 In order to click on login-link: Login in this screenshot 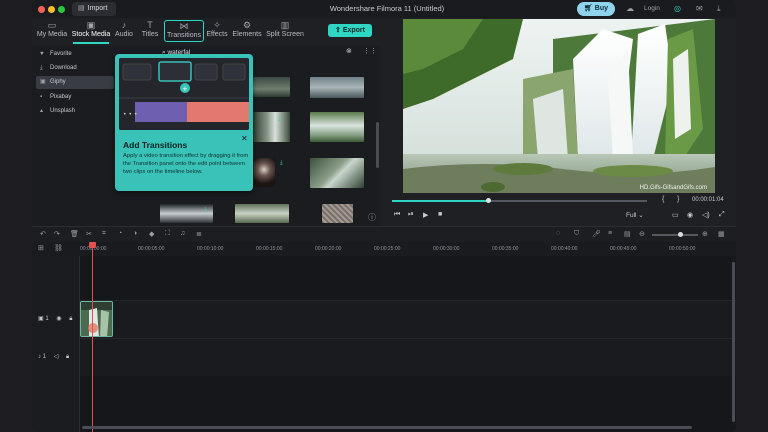, I will do `click(652, 8)`.